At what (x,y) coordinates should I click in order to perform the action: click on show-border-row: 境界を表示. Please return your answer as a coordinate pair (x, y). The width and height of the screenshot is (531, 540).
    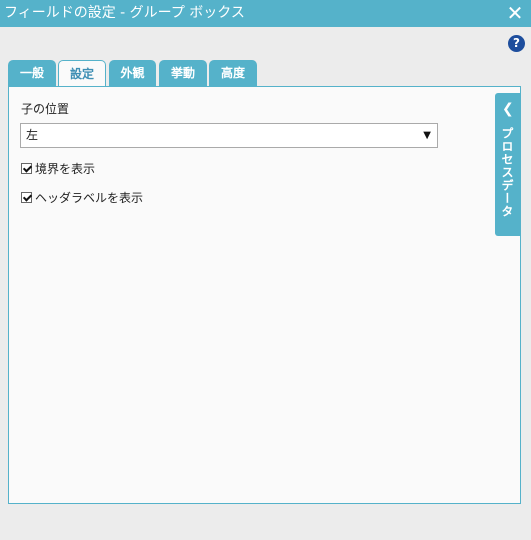
    Looking at the image, I should click on (58, 169).